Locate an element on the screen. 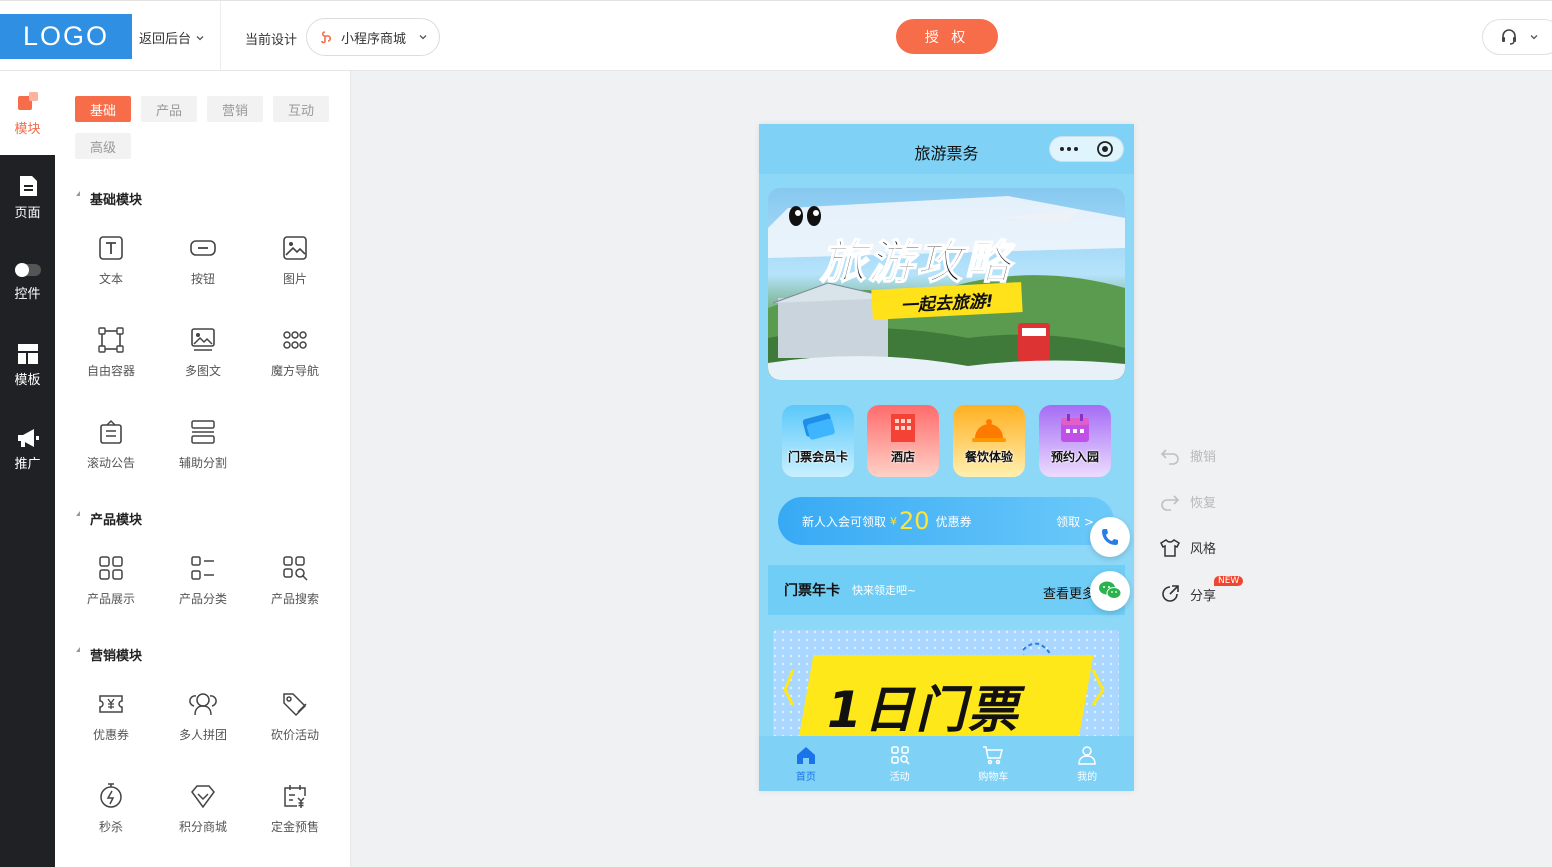  nav-item-control: 控件 is located at coordinates (27, 281).